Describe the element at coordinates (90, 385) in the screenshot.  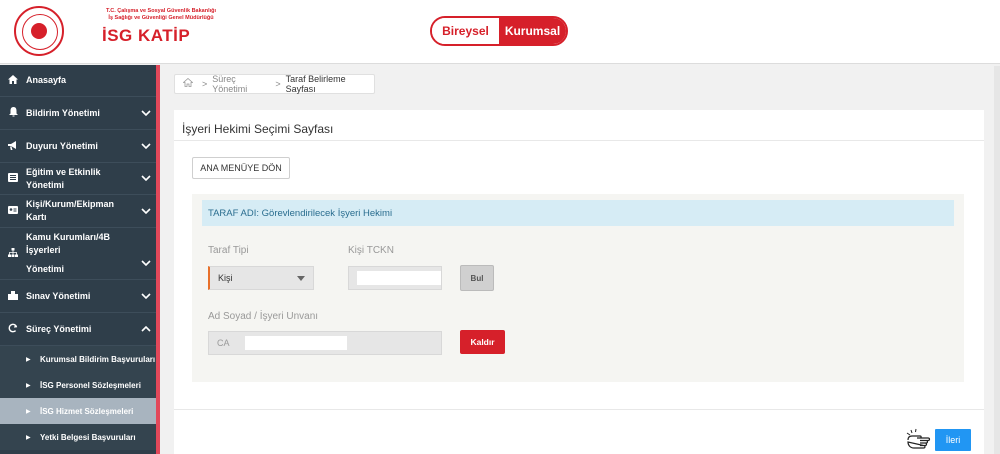
I see `sidebar-subitem-label: İSG Personel Sözleşmeleri` at that location.